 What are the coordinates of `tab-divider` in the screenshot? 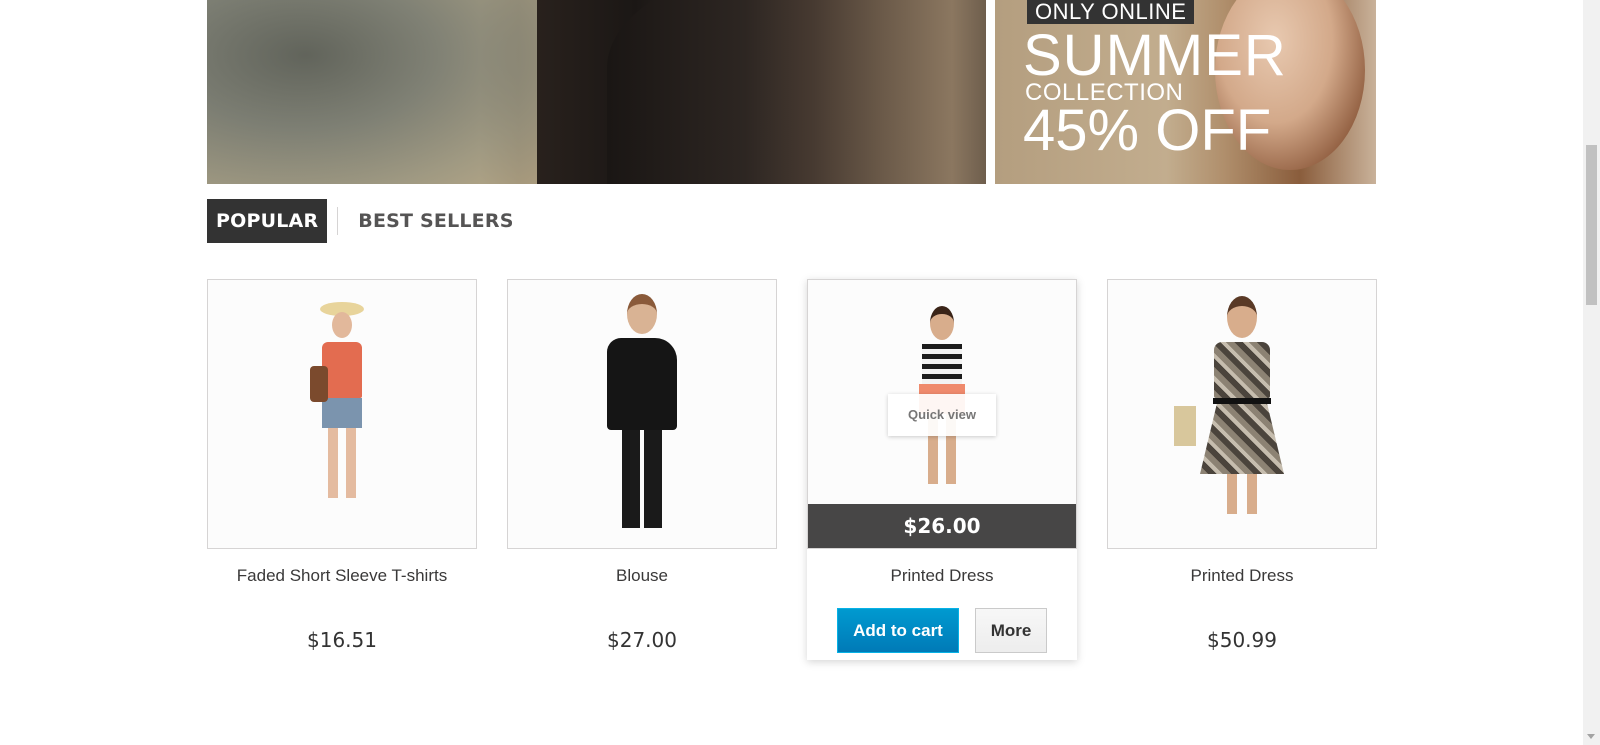 It's located at (338, 221).